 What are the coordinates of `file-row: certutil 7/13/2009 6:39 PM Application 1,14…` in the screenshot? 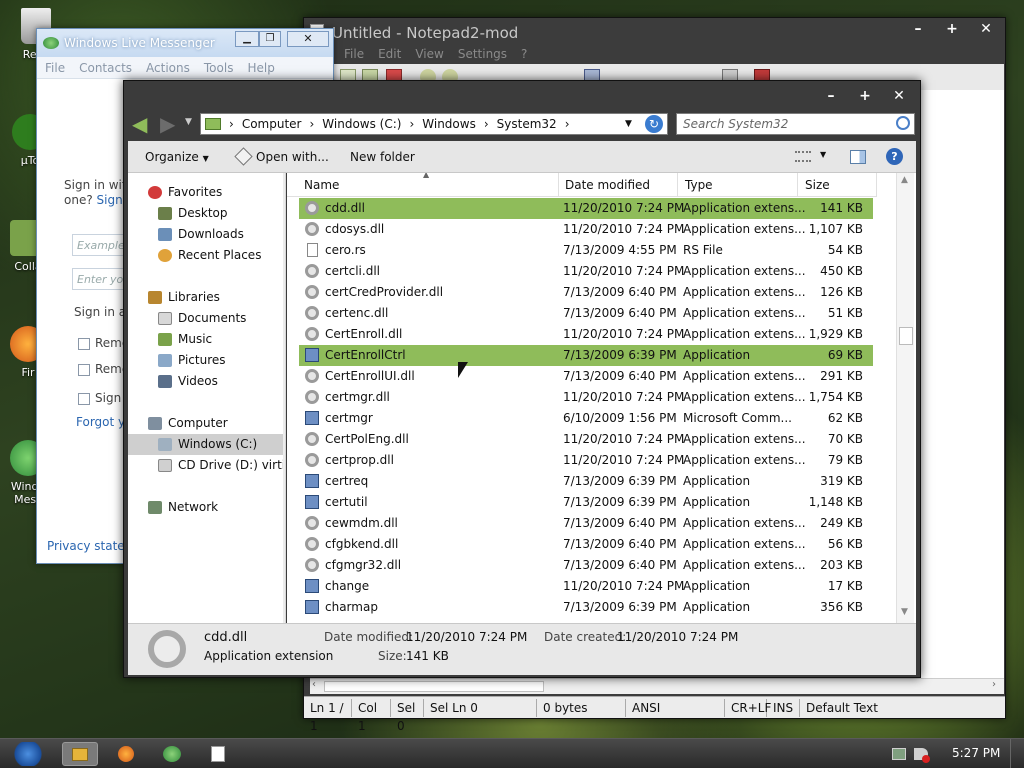 It's located at (586, 502).